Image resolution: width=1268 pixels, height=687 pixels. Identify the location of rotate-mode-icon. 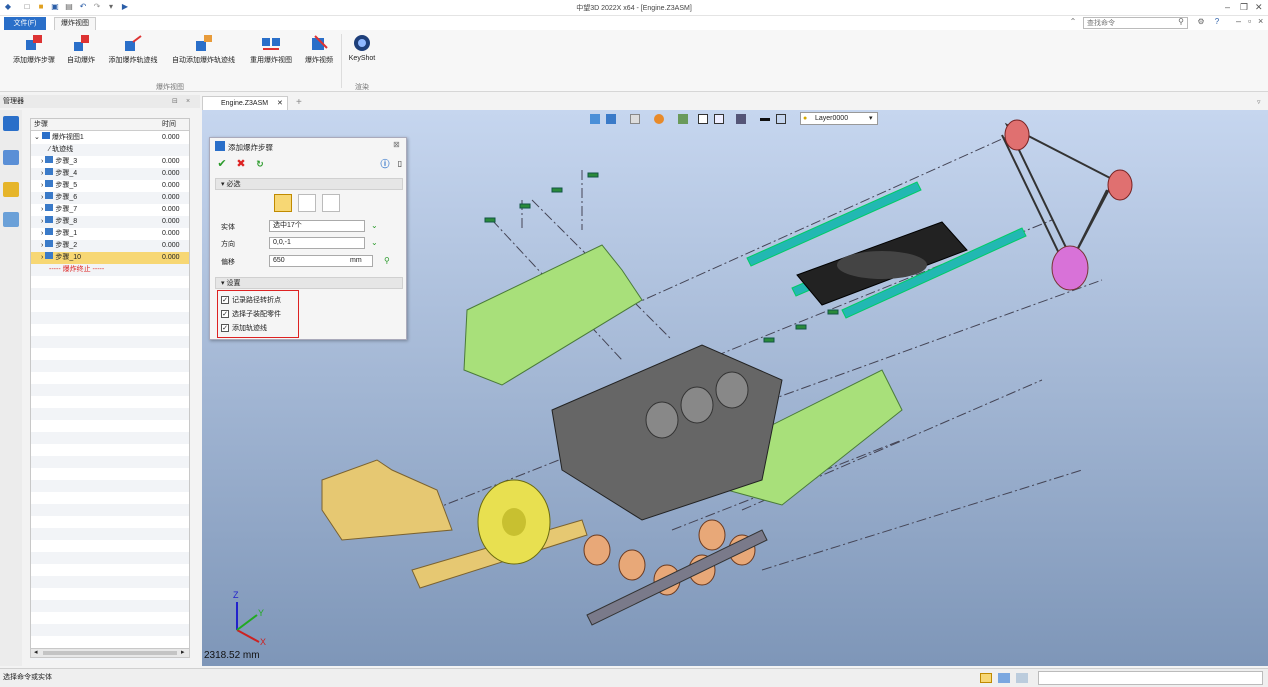
(307, 203).